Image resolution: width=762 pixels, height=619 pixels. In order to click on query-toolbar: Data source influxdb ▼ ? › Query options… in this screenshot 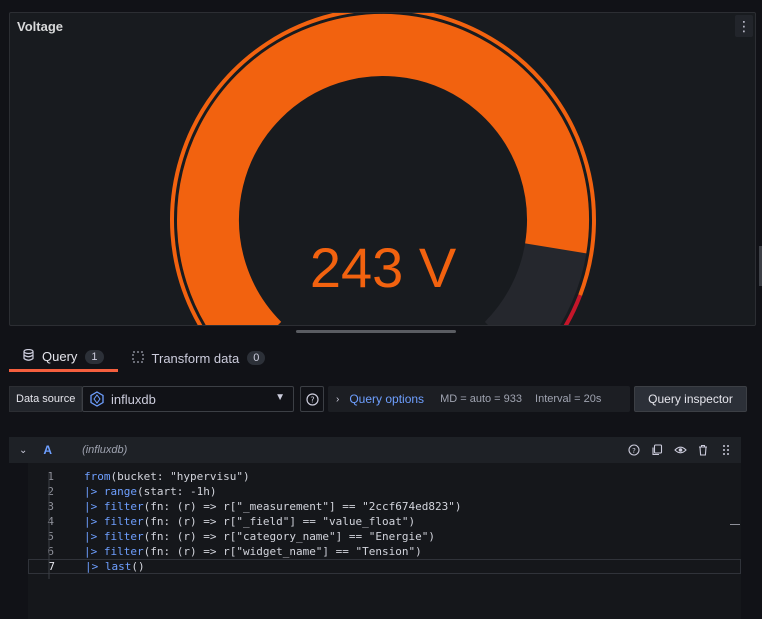, I will do `click(378, 399)`.